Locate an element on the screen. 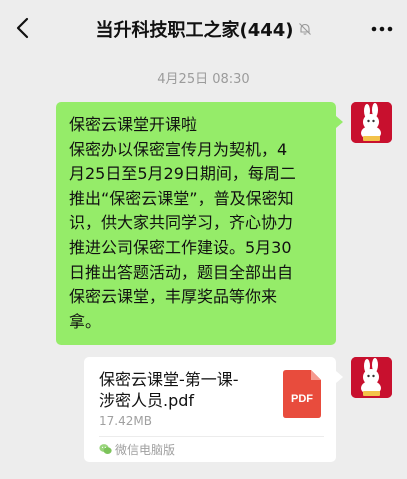  message-timestamp: 4月25日 08:30 is located at coordinates (203, 79).